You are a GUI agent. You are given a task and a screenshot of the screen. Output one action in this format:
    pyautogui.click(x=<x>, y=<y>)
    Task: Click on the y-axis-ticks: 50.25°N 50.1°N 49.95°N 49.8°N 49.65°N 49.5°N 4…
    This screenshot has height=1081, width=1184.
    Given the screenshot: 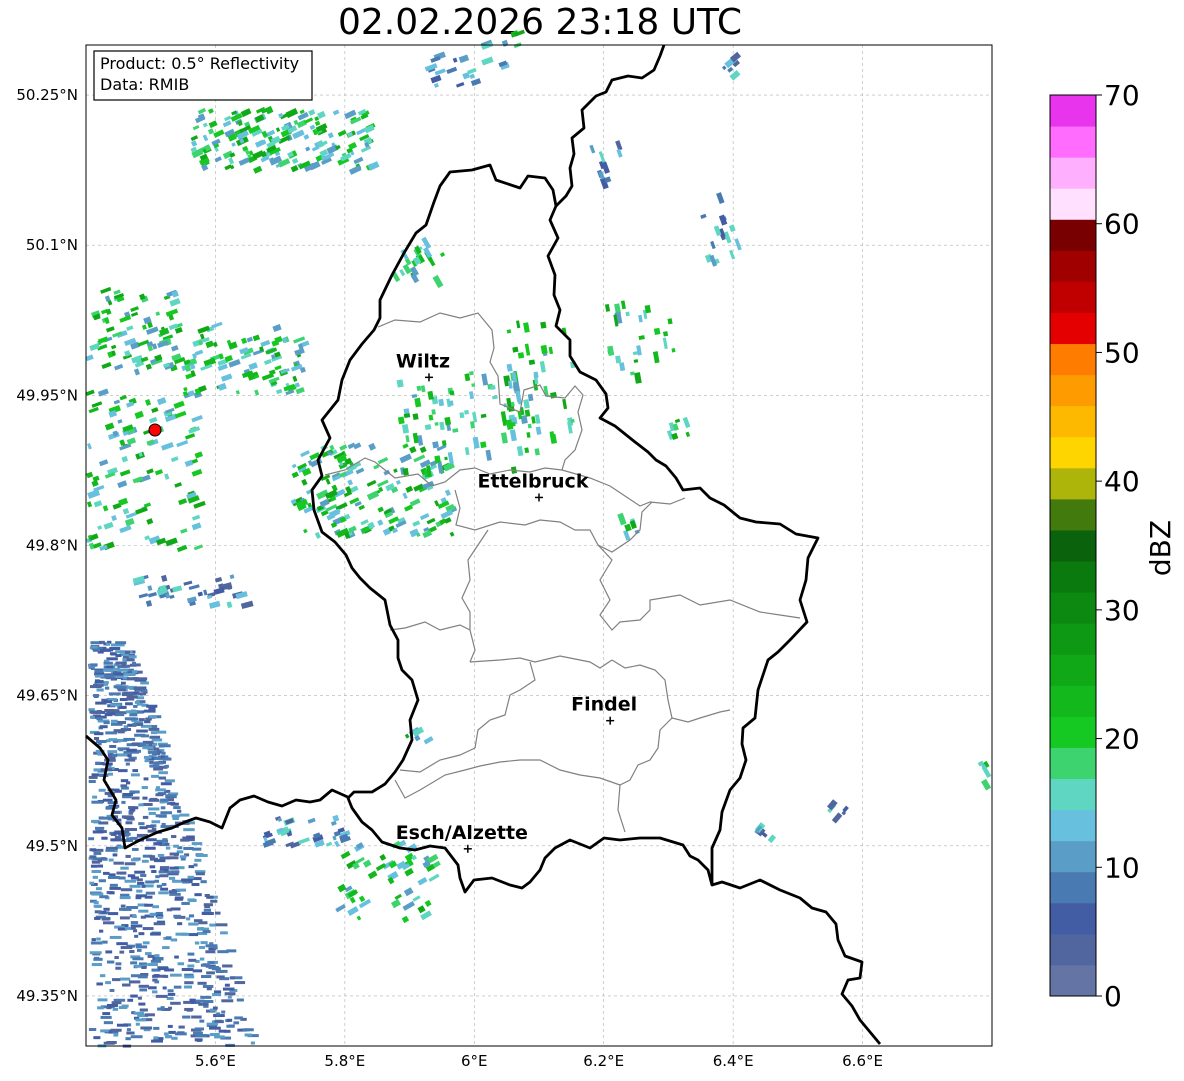 What is the action you would take?
    pyautogui.click(x=47, y=545)
    